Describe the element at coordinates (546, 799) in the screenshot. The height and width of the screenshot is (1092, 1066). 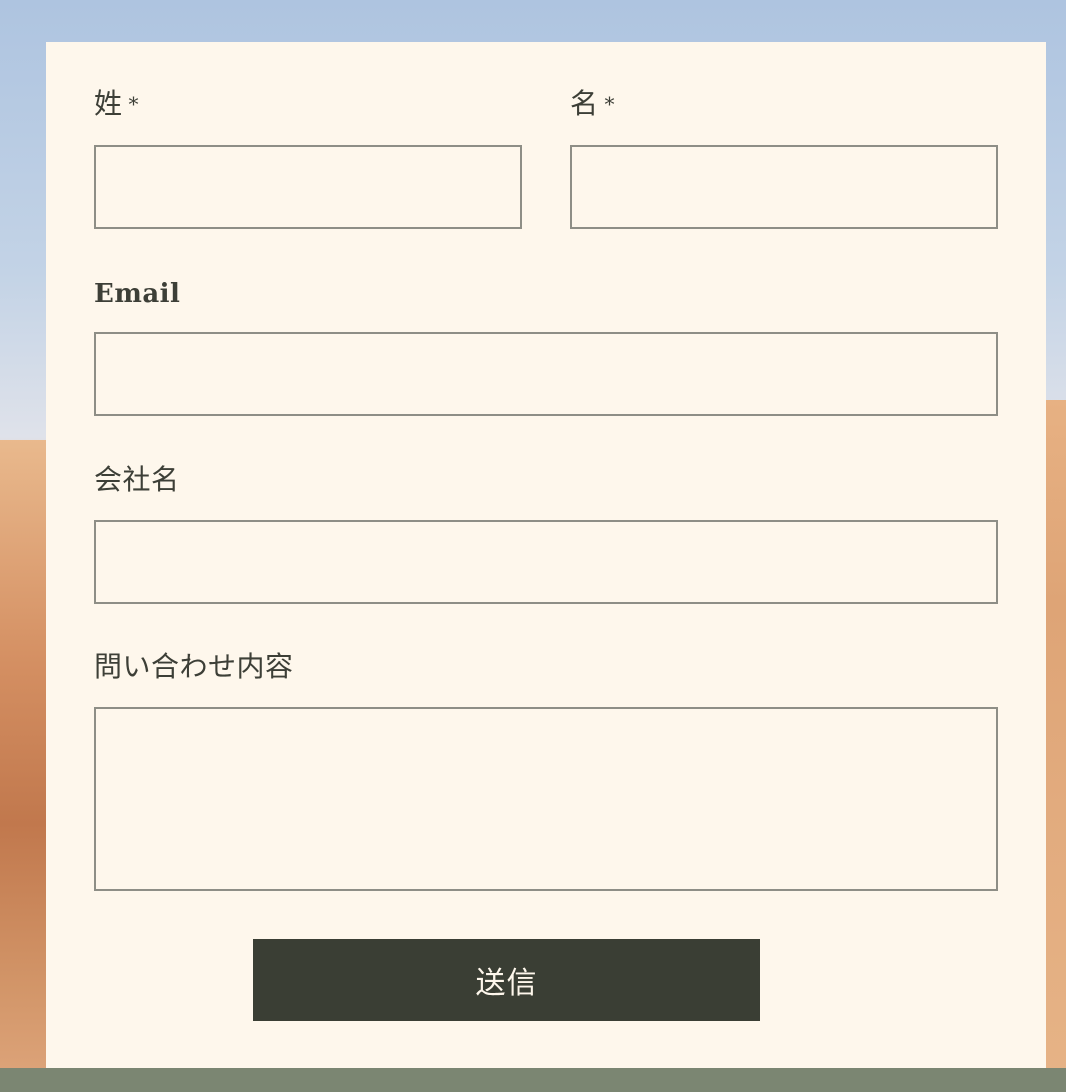
I see `message-textarea` at that location.